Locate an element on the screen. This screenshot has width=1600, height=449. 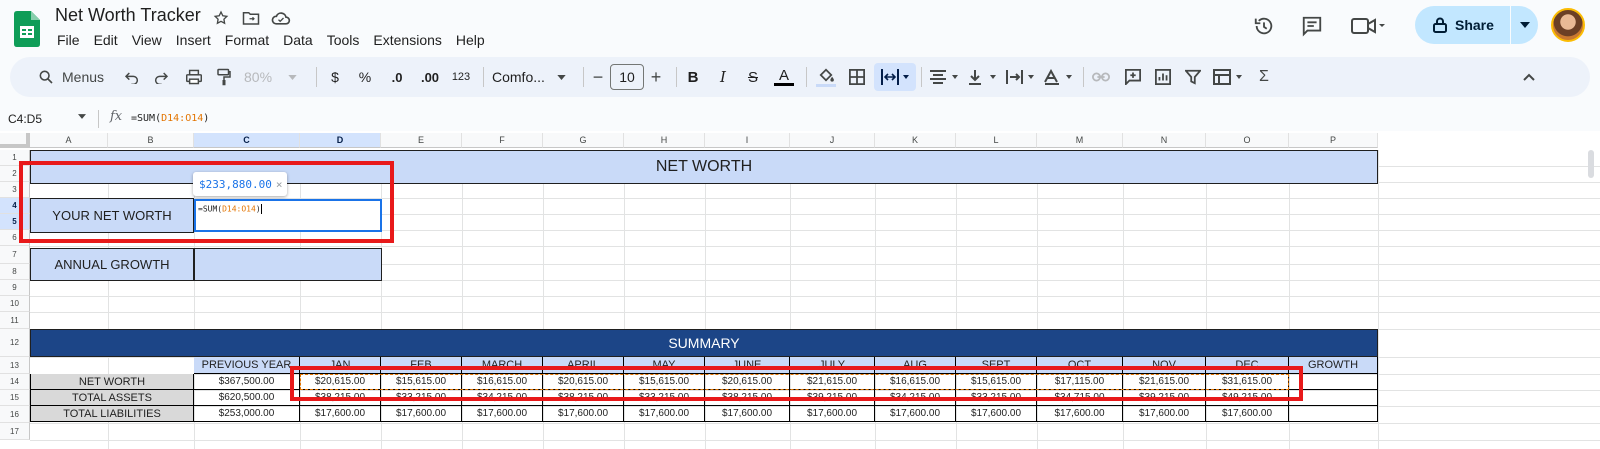
column-header-d: D is located at coordinates (340, 140).